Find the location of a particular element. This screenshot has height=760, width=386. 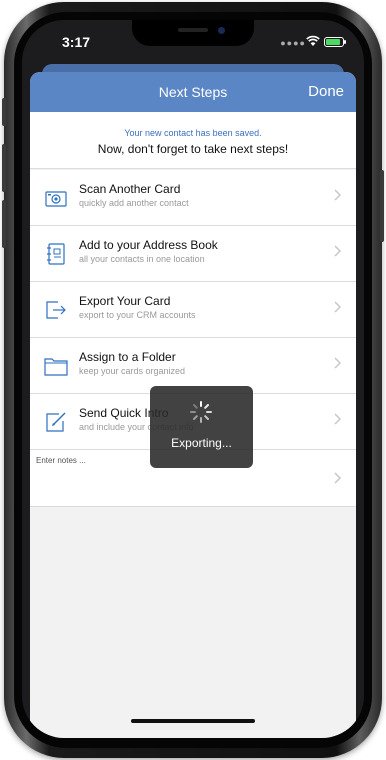

wifi-icon is located at coordinates (313, 40).